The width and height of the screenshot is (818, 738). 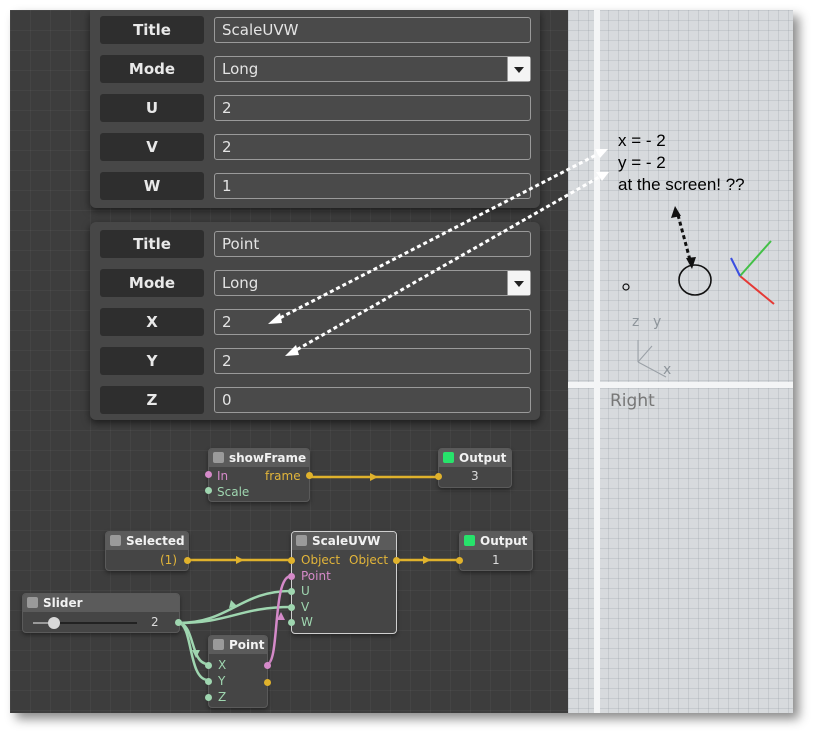 I want to click on y-axis-green, so click(x=755, y=258).